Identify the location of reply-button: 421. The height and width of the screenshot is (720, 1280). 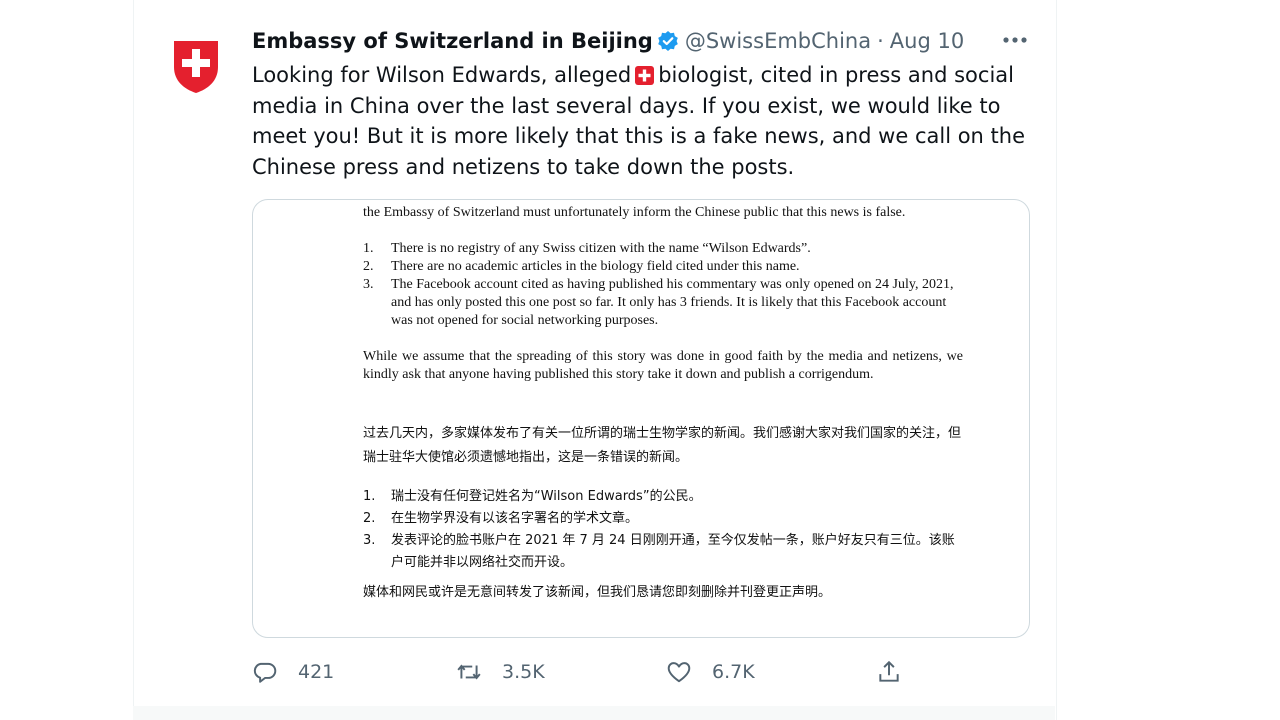
(293, 672).